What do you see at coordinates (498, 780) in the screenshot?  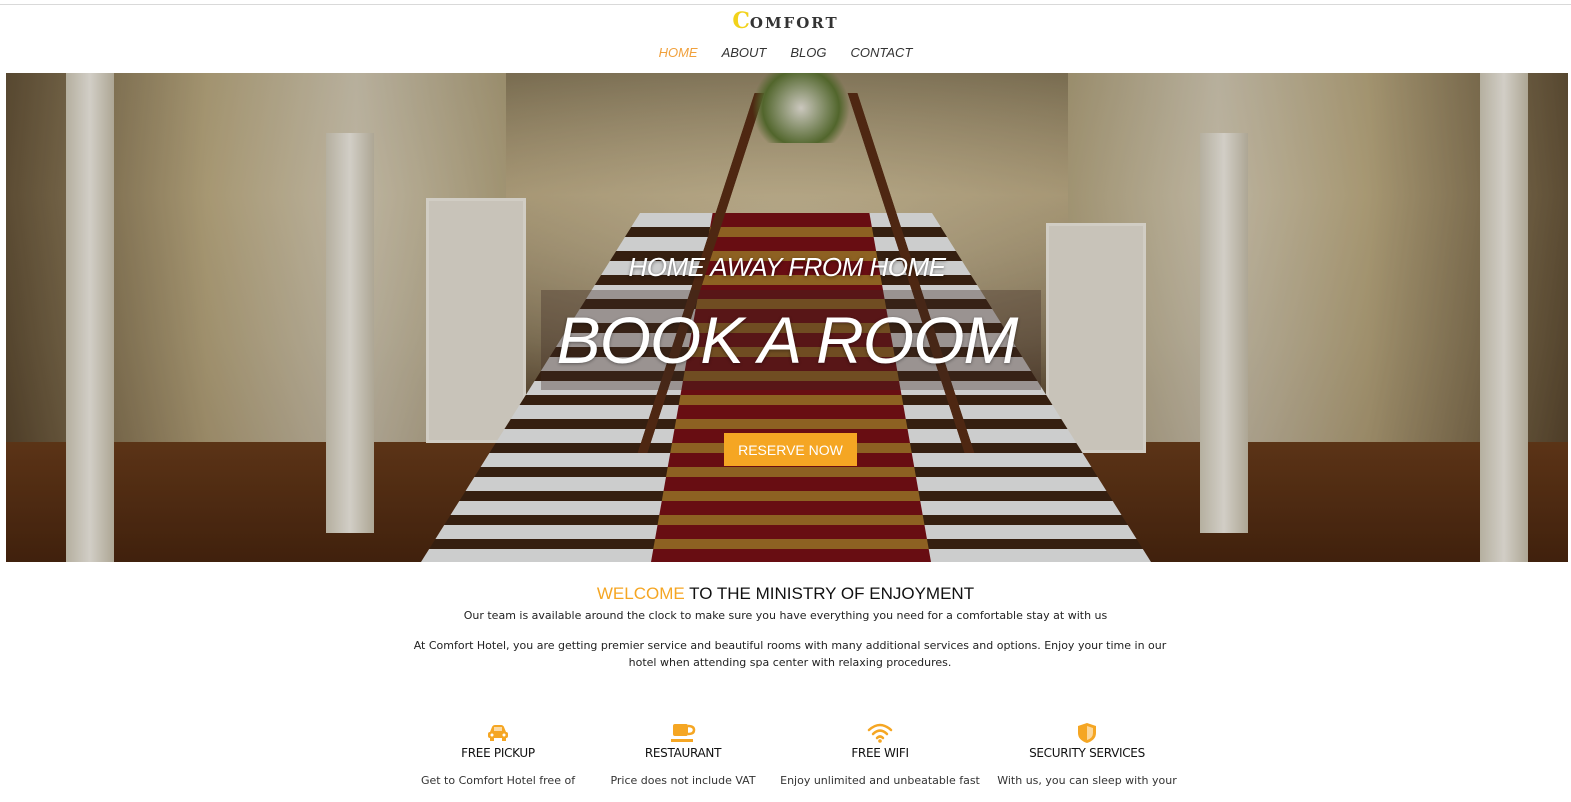 I see `feature-description: Get to Comfort Hotel free of` at bounding box center [498, 780].